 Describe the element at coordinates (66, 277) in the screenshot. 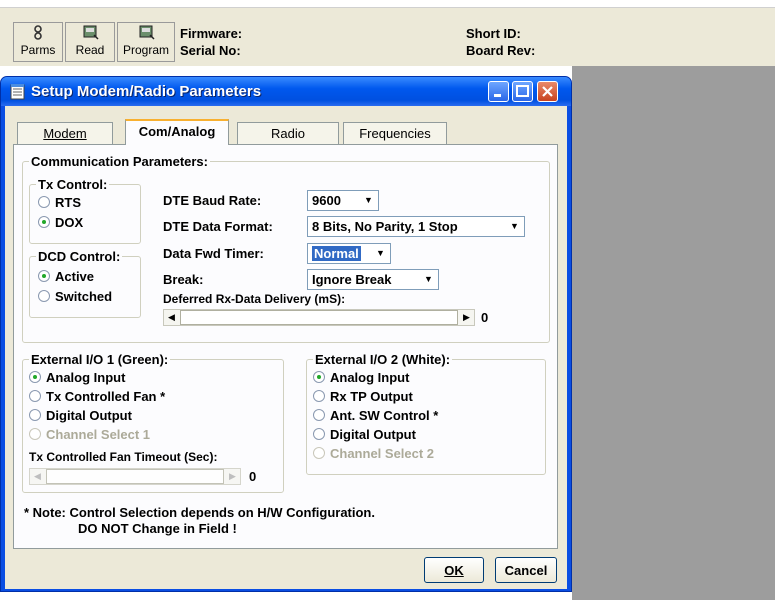

I see `radio-active: Active` at that location.